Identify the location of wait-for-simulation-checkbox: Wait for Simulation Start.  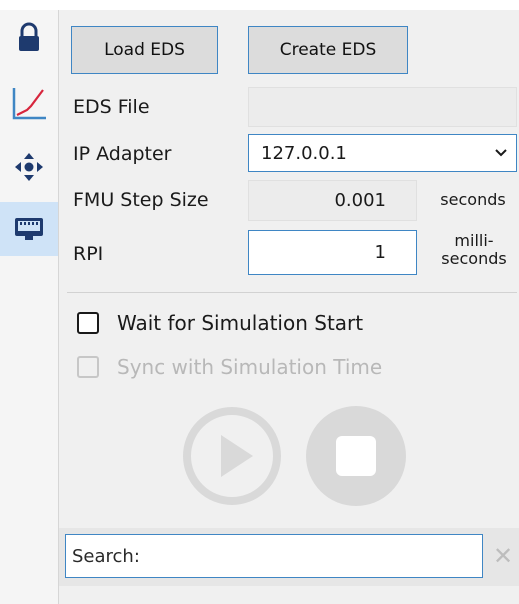
(220, 323).